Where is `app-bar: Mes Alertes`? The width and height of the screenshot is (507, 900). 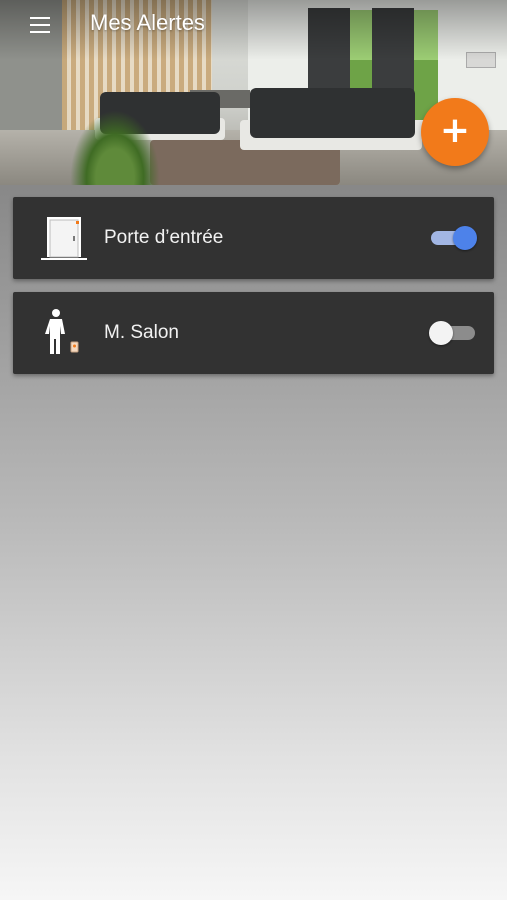
app-bar: Mes Alertes is located at coordinates (253, 25).